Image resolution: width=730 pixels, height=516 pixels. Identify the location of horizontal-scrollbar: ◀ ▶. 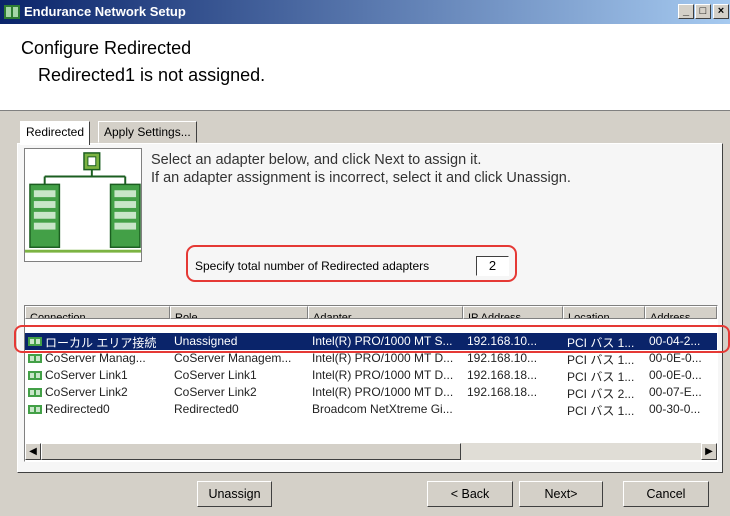
(371, 451).